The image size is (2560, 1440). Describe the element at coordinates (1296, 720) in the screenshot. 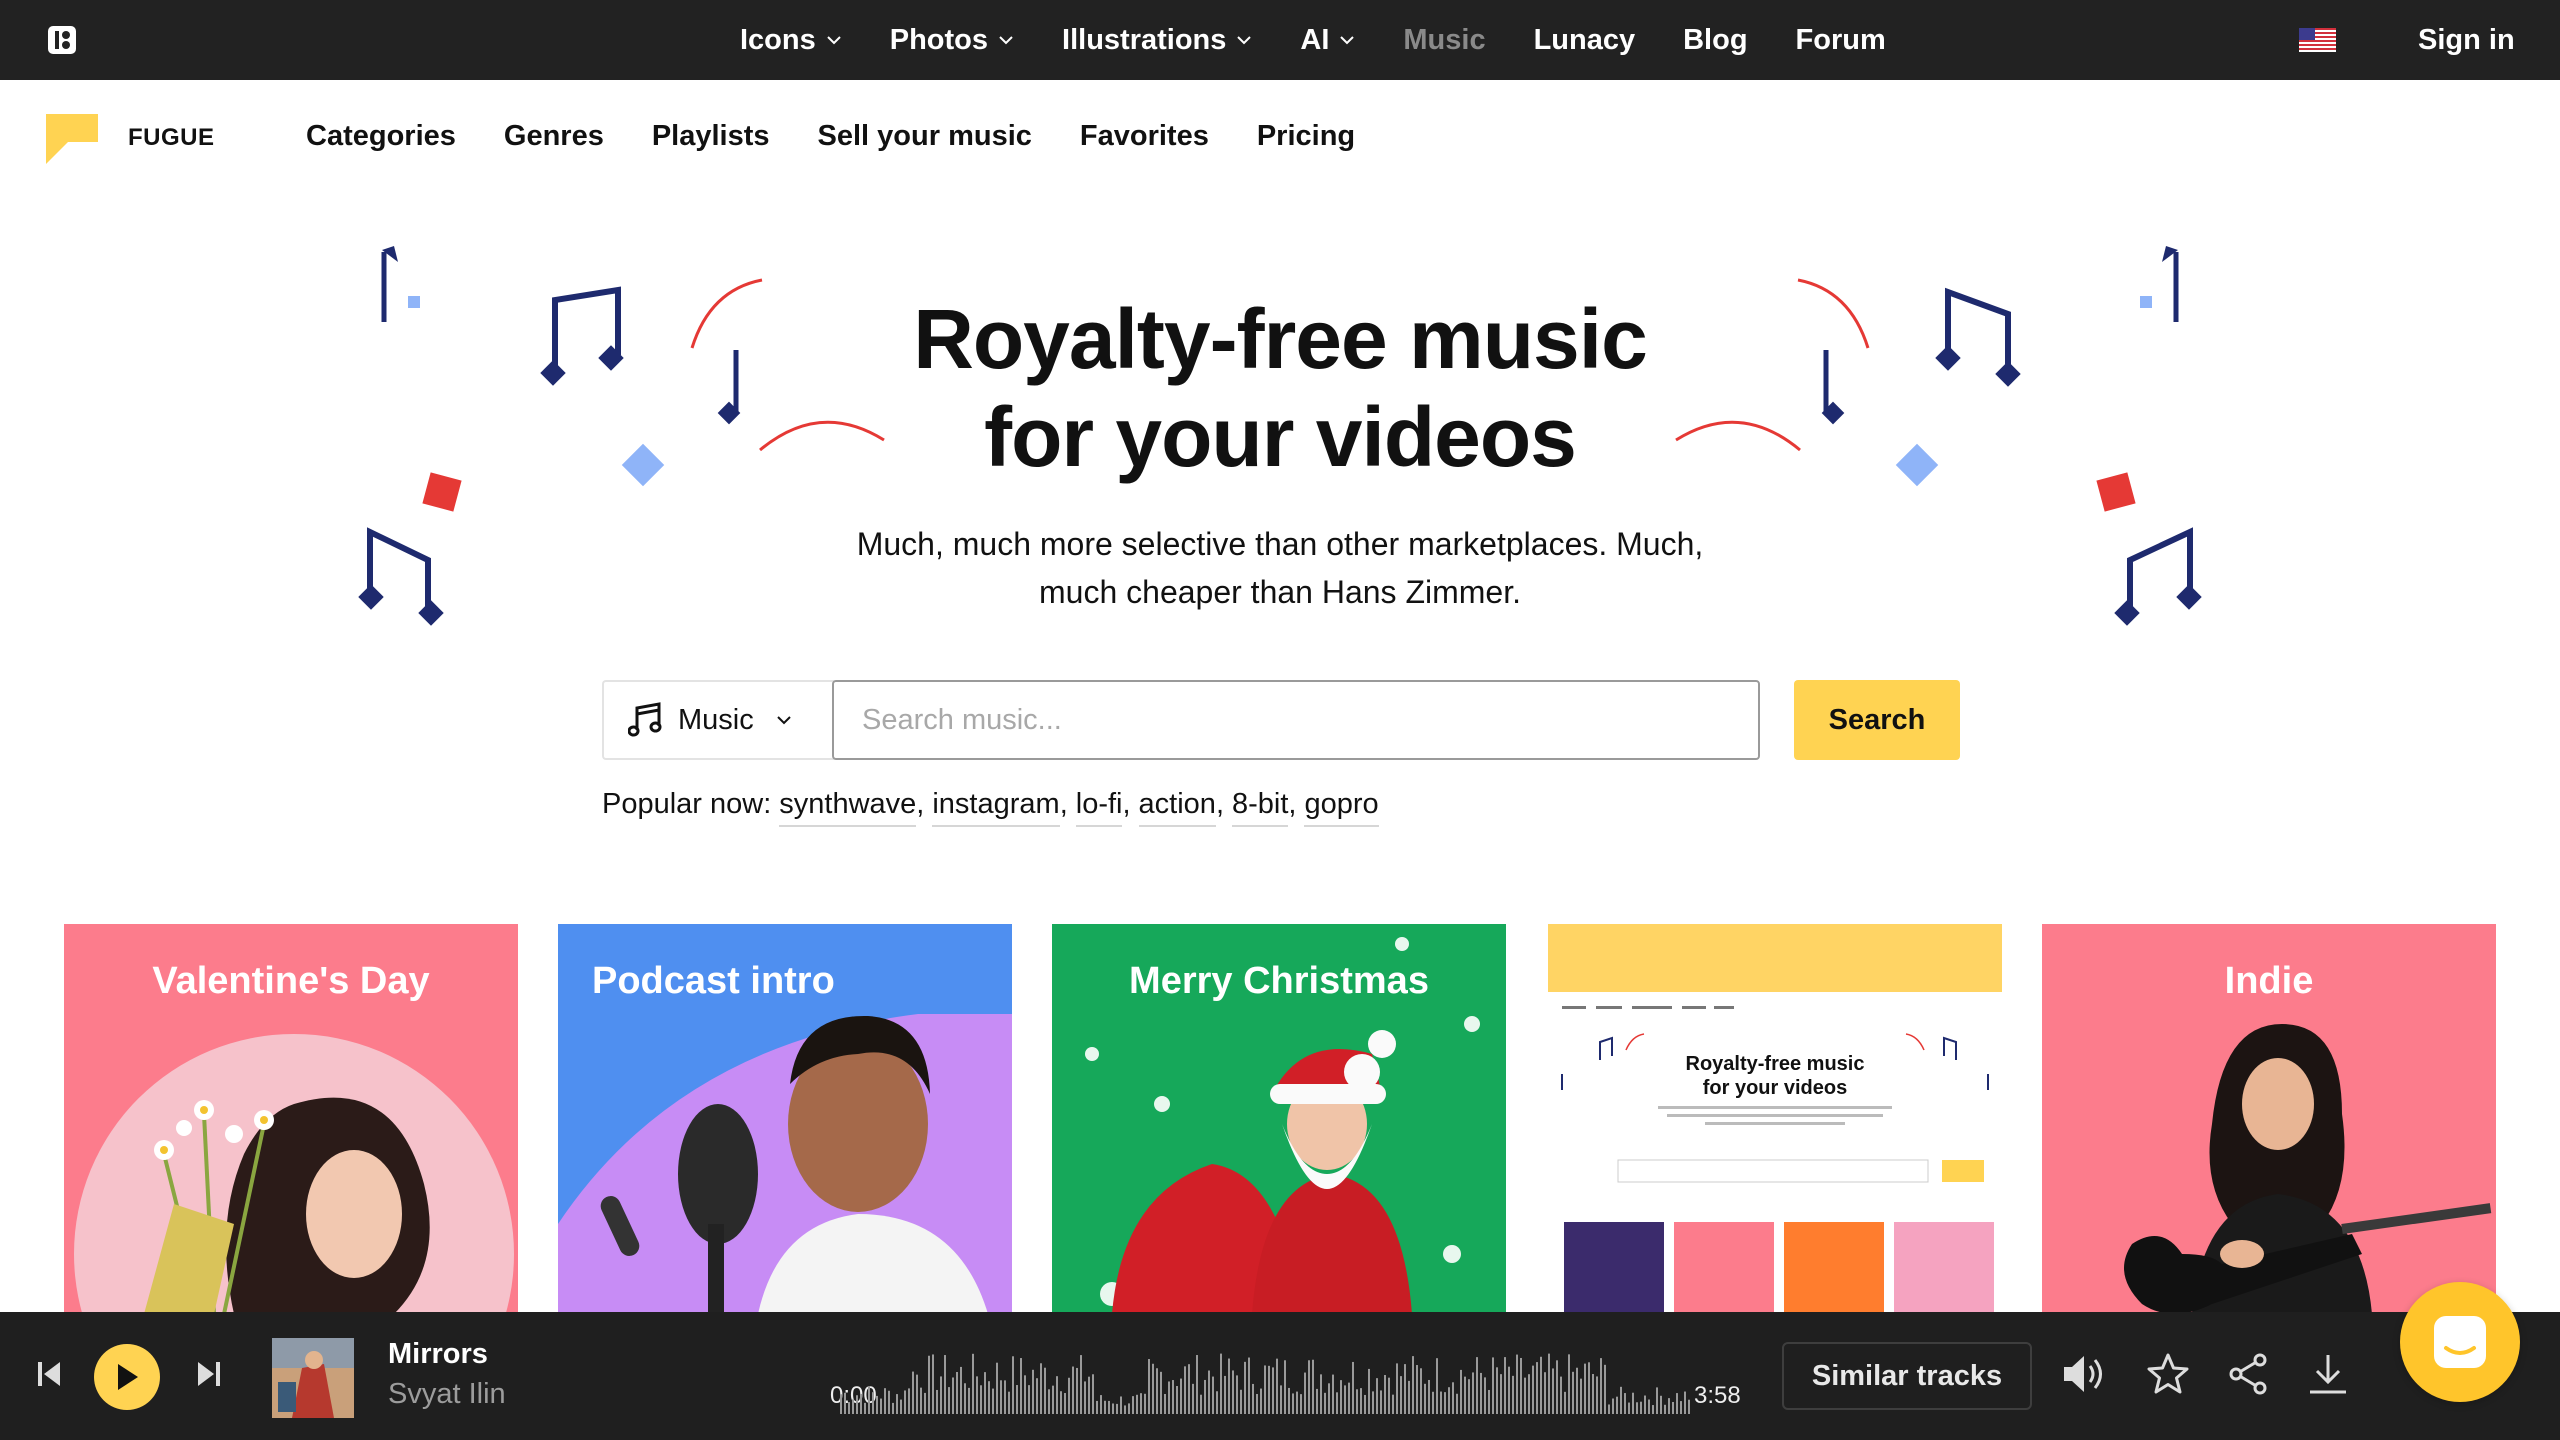

I see `search-input` at that location.